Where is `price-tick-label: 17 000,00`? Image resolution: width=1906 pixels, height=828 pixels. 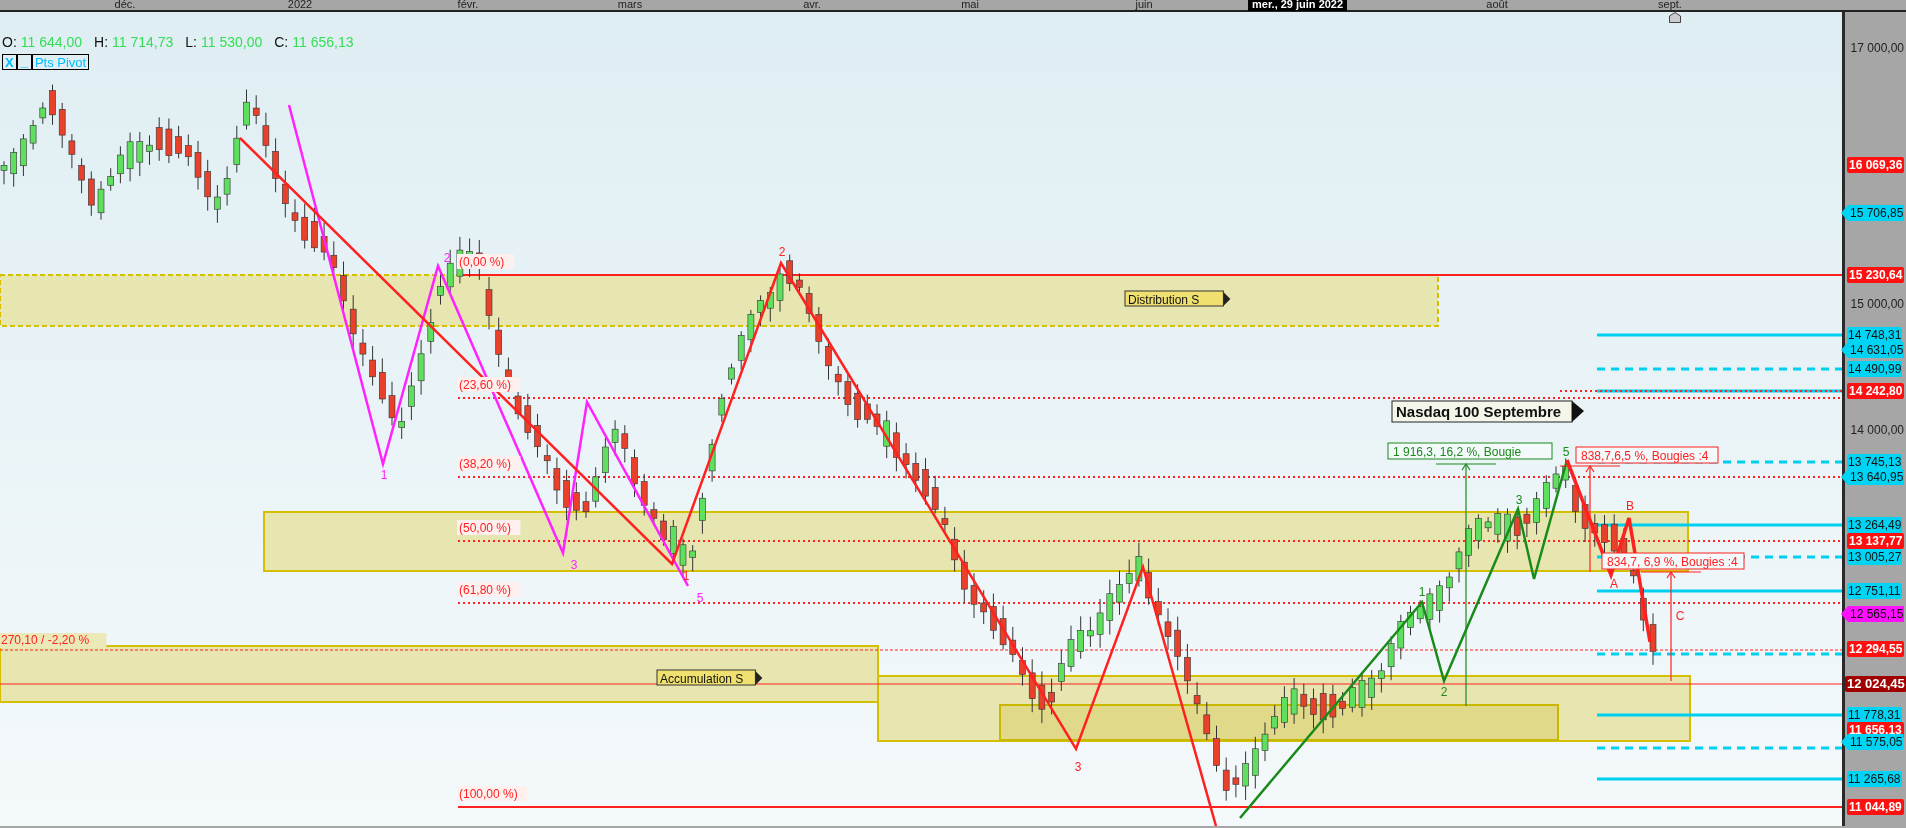 price-tick-label: 17 000,00 is located at coordinates (1877, 48).